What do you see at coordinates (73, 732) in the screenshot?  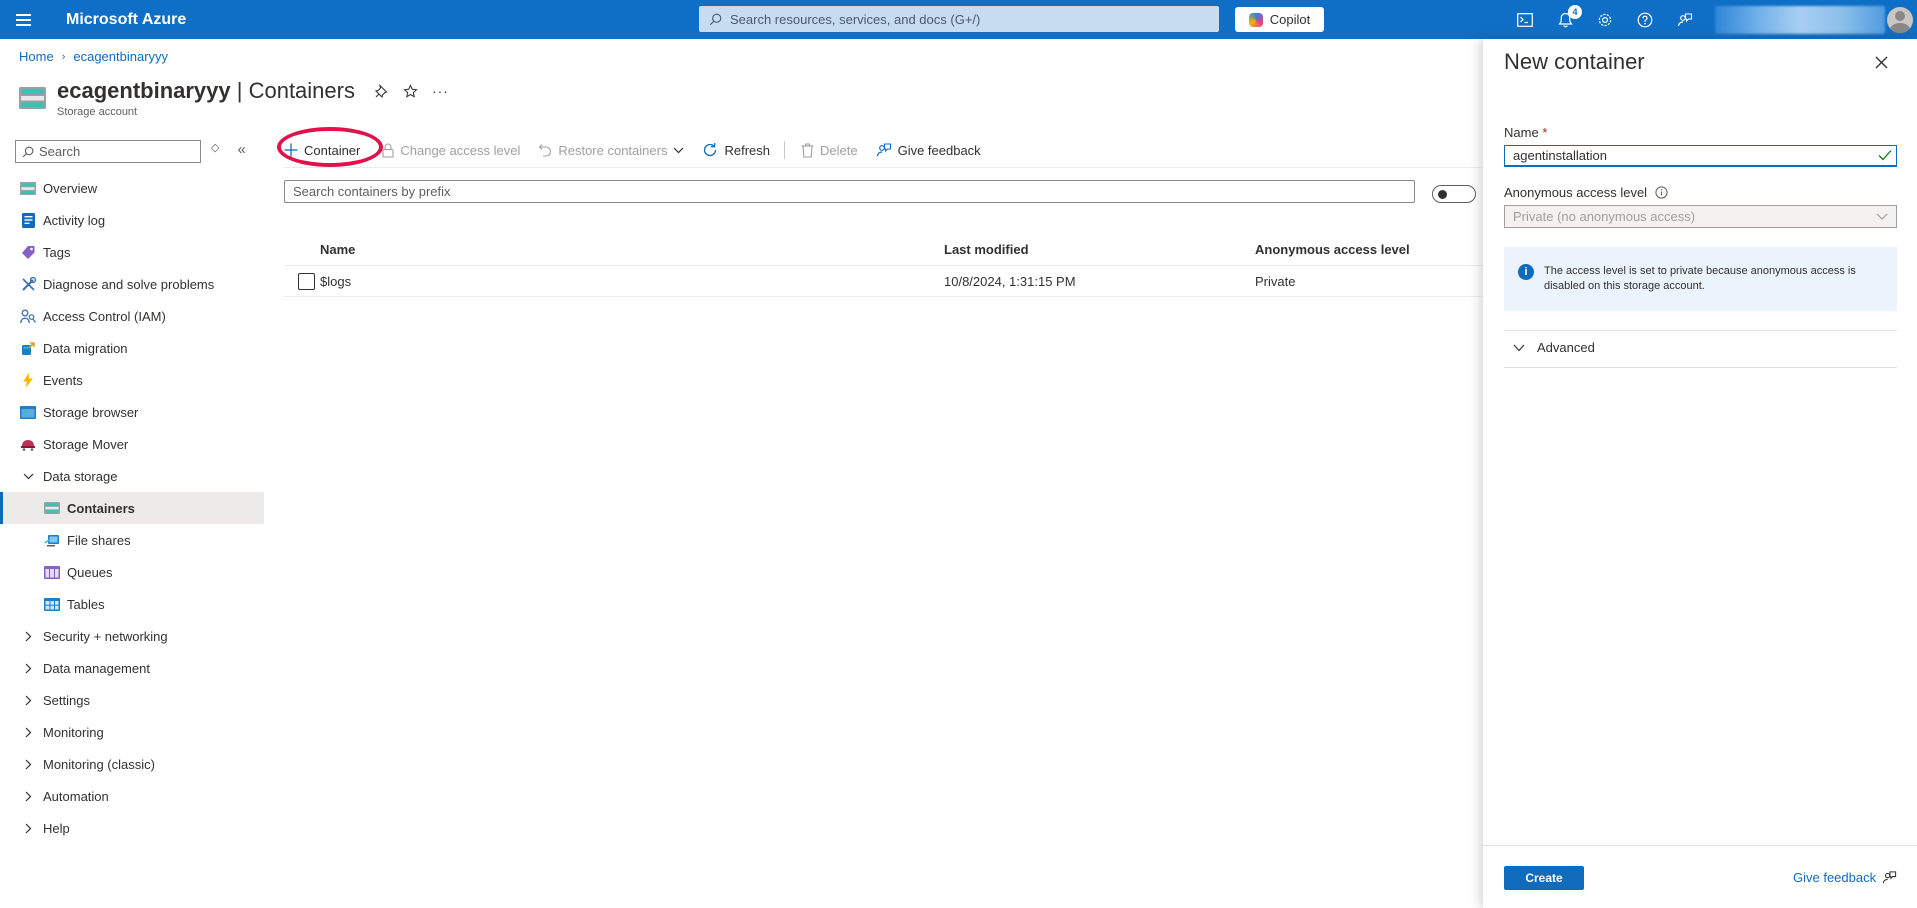 I see `nav-group-label: Monitoring` at bounding box center [73, 732].